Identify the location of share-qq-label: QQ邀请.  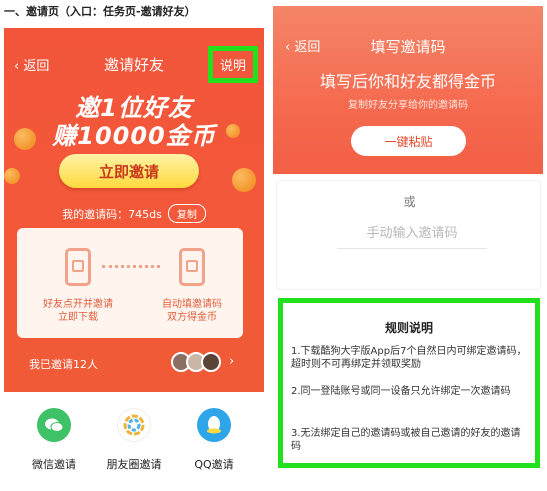
(214, 464).